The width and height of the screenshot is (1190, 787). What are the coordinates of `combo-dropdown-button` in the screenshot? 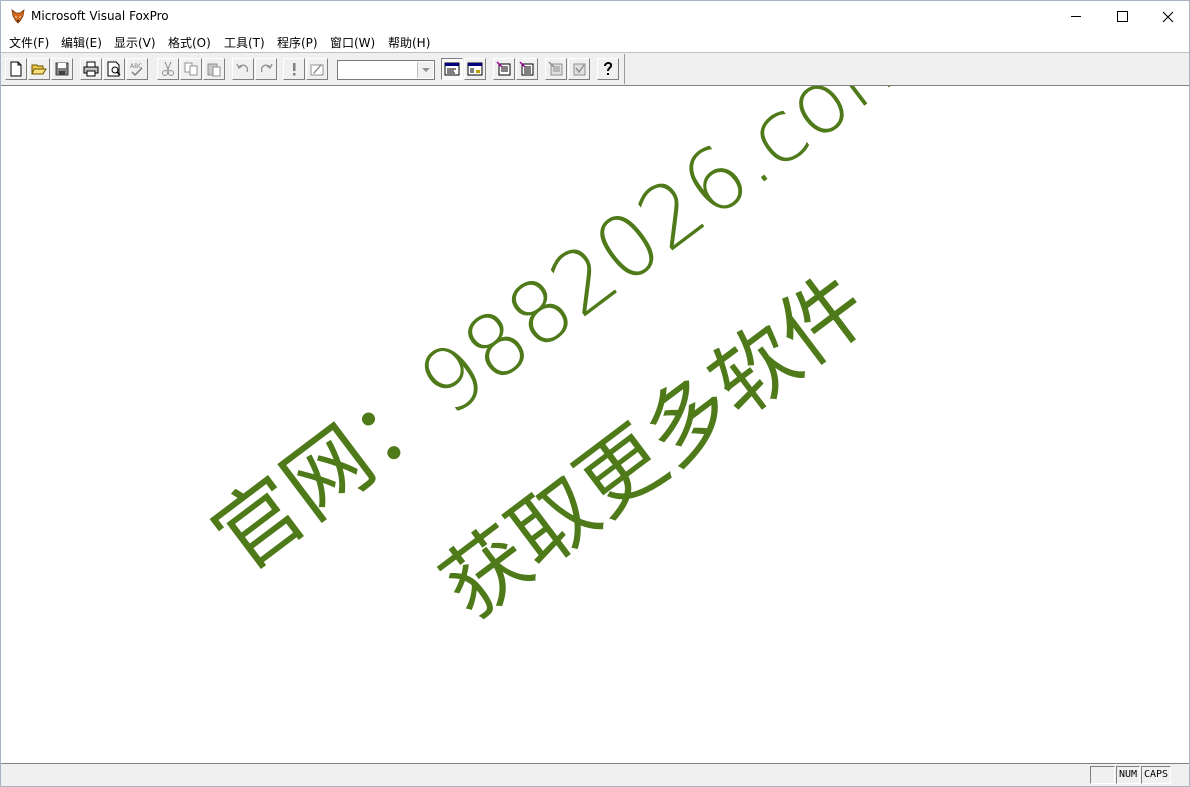 It's located at (425, 70).